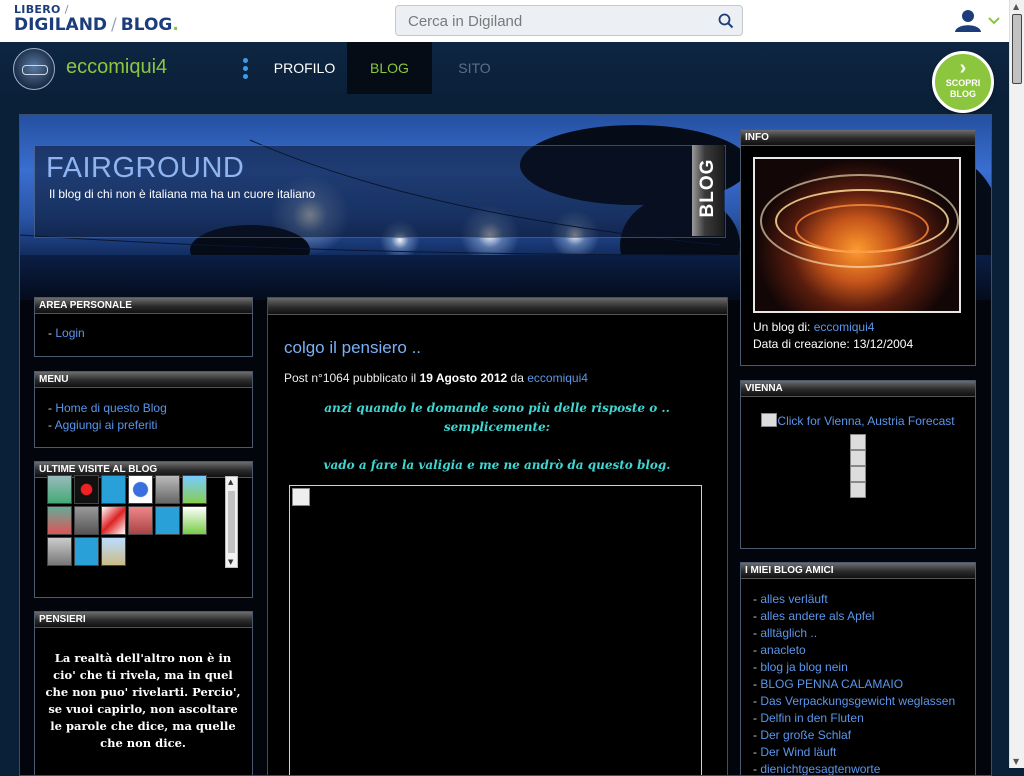 The image size is (1024, 776). I want to click on tab-sito: SITO, so click(474, 68).